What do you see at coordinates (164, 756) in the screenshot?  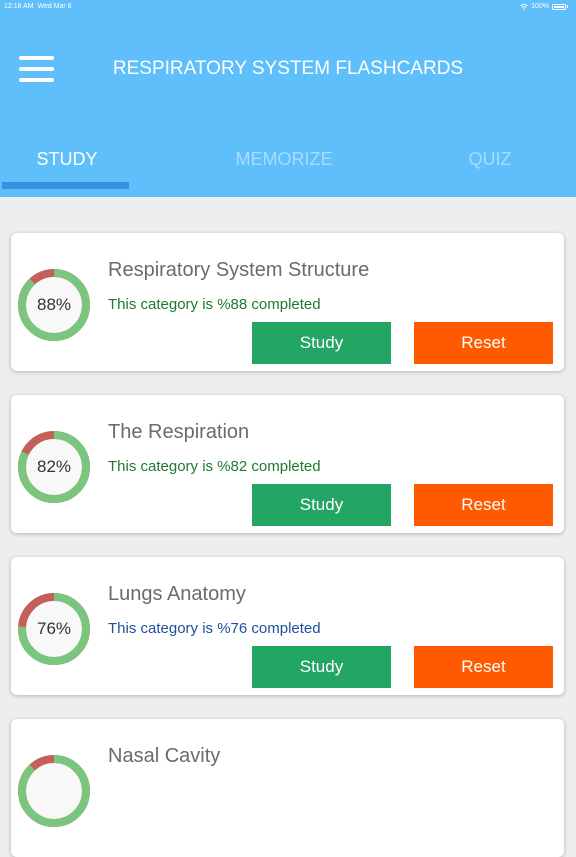 I see `category-title: Nasal Cavity` at bounding box center [164, 756].